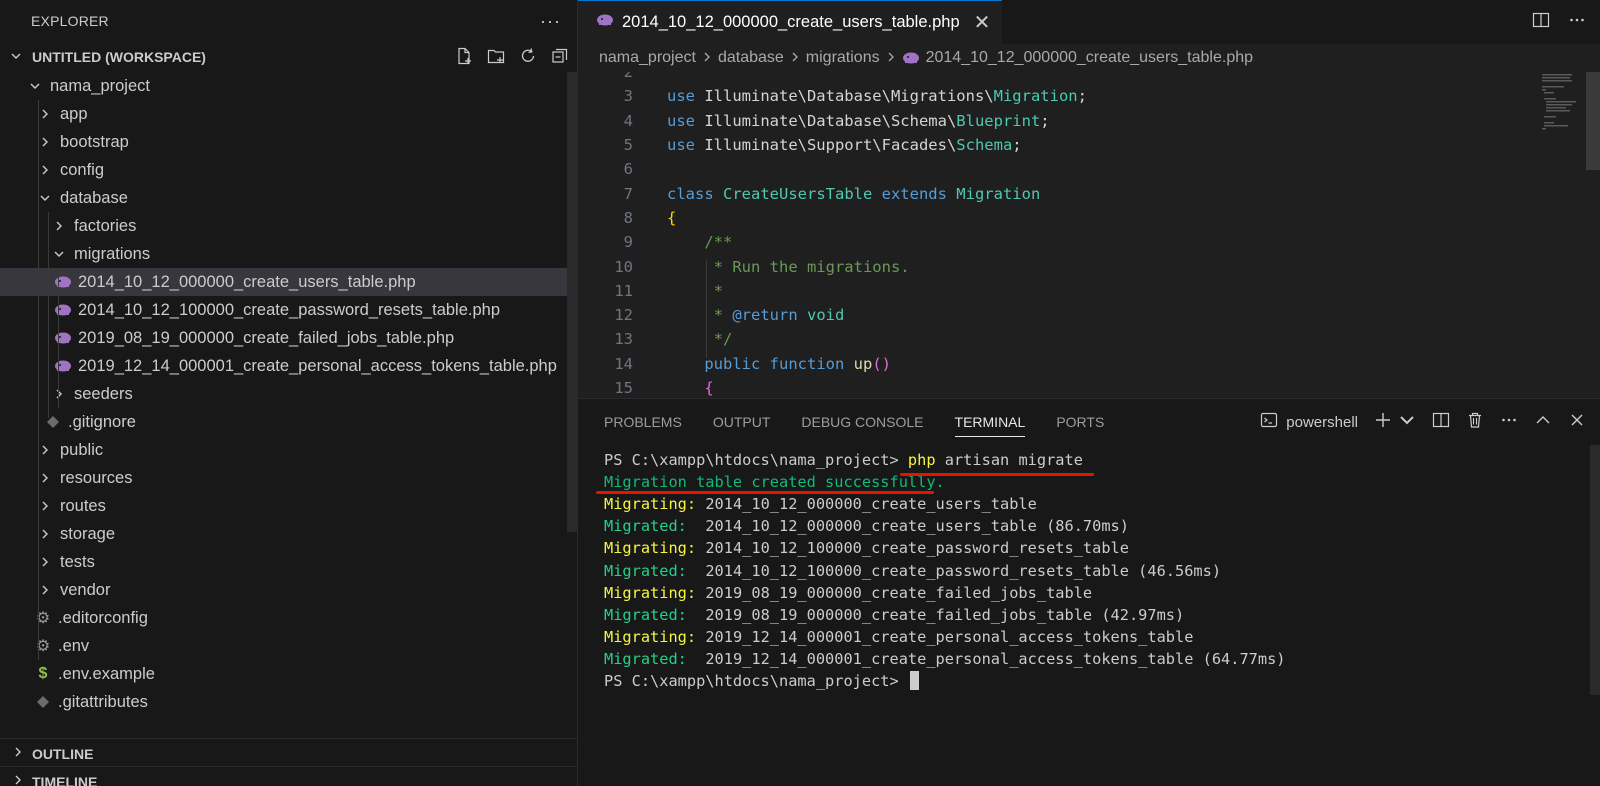 Image resolution: width=1600 pixels, height=786 pixels. I want to click on close-panel-icon, so click(1577, 422).